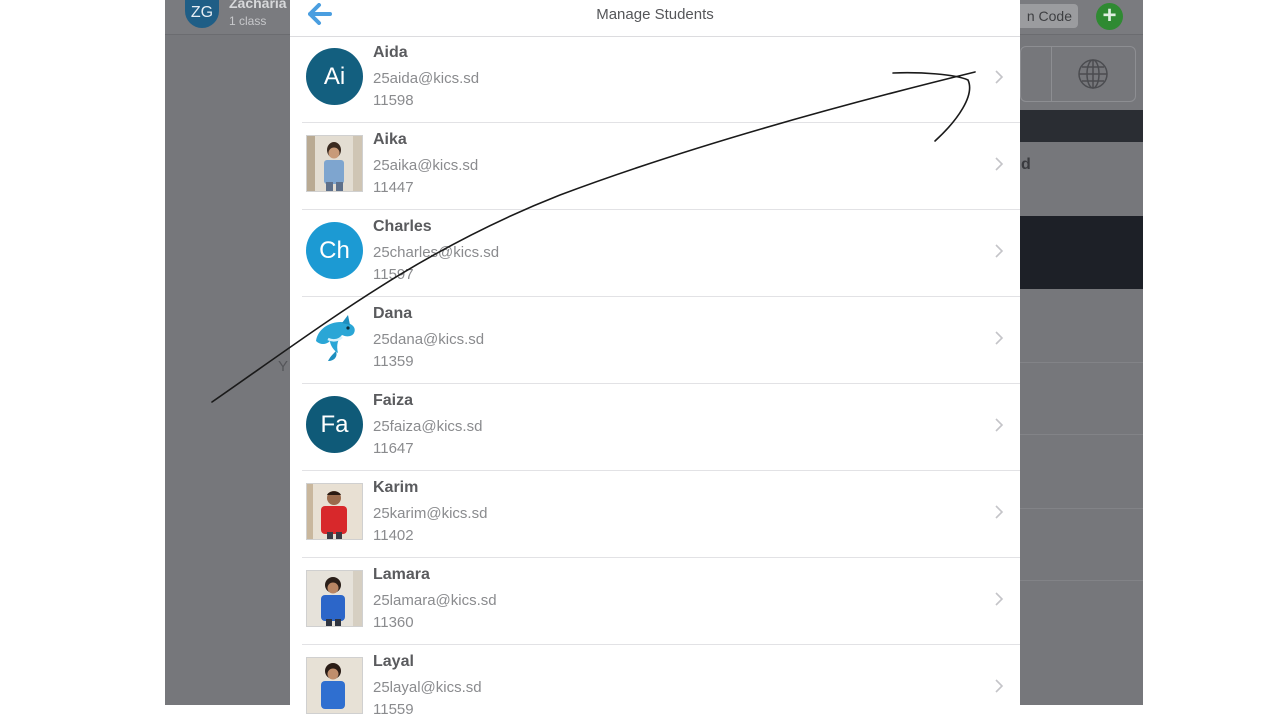  I want to click on student-id: 11598, so click(393, 100).